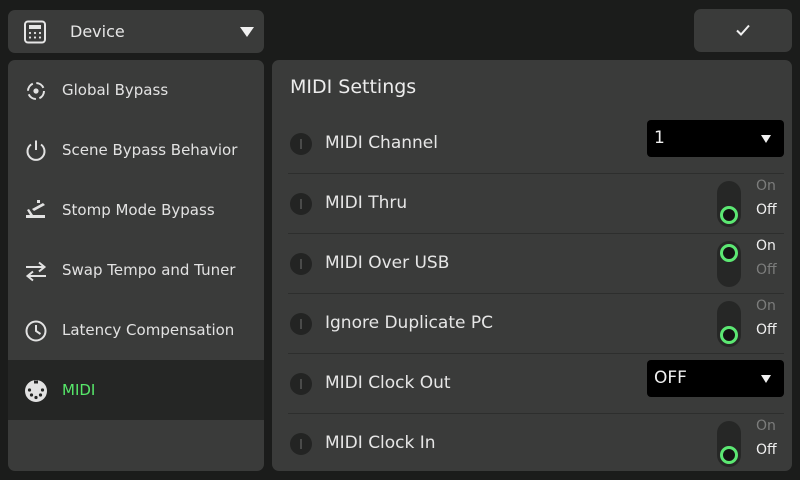  I want to click on sidebar-item-global-bypass: Global Bypass, so click(136, 90).